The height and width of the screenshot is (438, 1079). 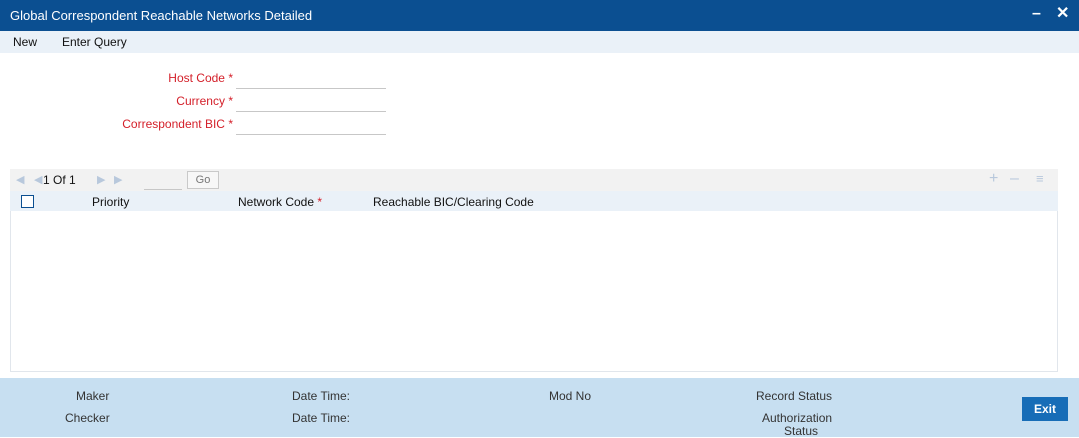 I want to click on add-row-icon: +, so click(x=993, y=179).